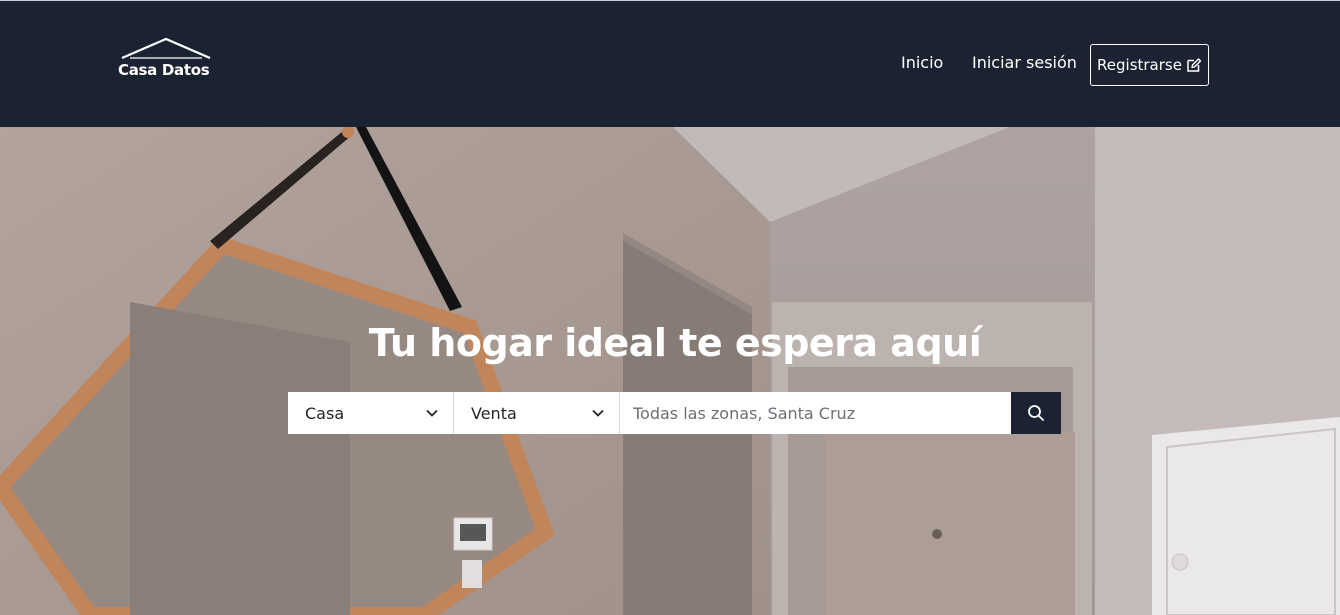  I want to click on search-icon, so click(1036, 413).